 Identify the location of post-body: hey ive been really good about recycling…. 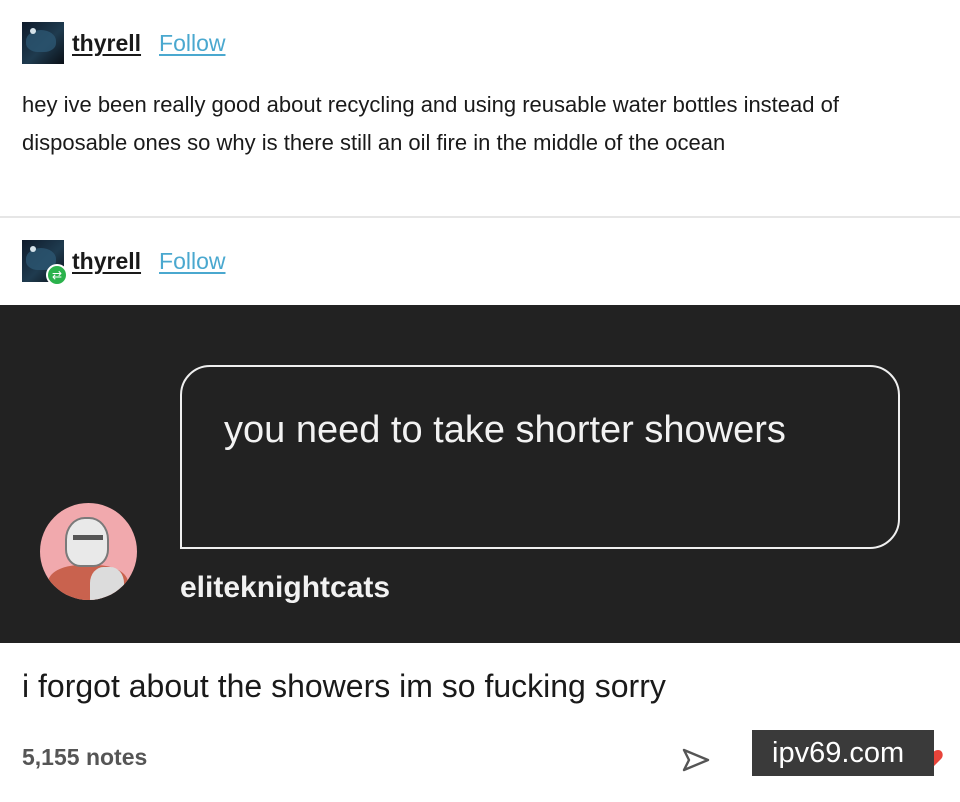
(430, 123).